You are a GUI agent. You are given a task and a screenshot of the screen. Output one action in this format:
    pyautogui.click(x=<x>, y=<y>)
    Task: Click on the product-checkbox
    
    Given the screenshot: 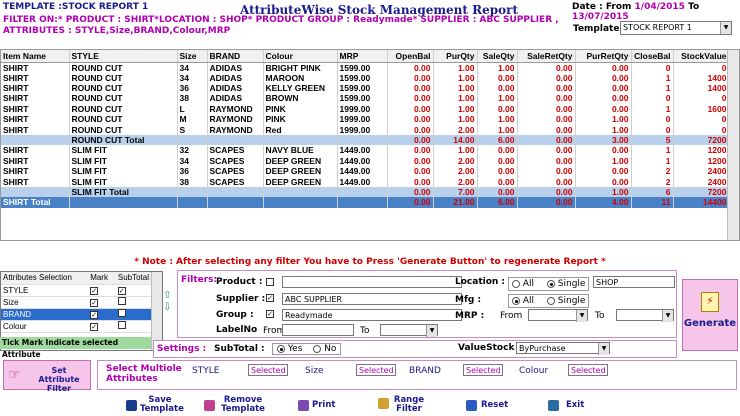 What is the action you would take?
    pyautogui.click(x=270, y=282)
    